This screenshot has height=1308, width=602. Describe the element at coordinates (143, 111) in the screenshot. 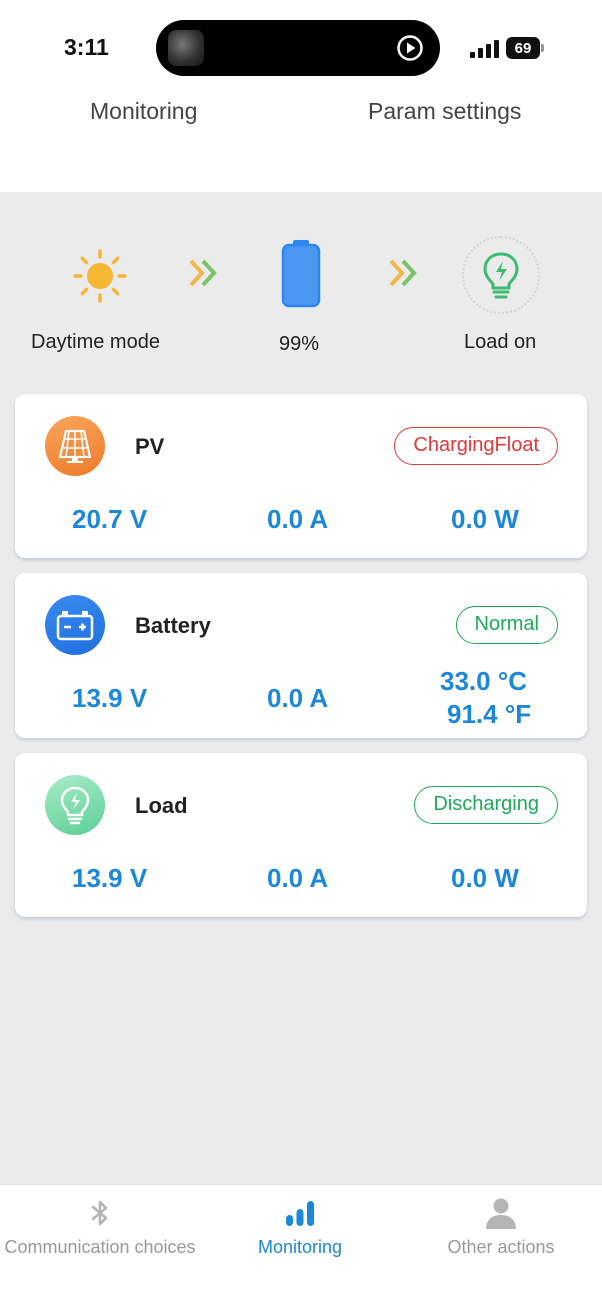

I see `tab-monitoring: Monitoring` at that location.